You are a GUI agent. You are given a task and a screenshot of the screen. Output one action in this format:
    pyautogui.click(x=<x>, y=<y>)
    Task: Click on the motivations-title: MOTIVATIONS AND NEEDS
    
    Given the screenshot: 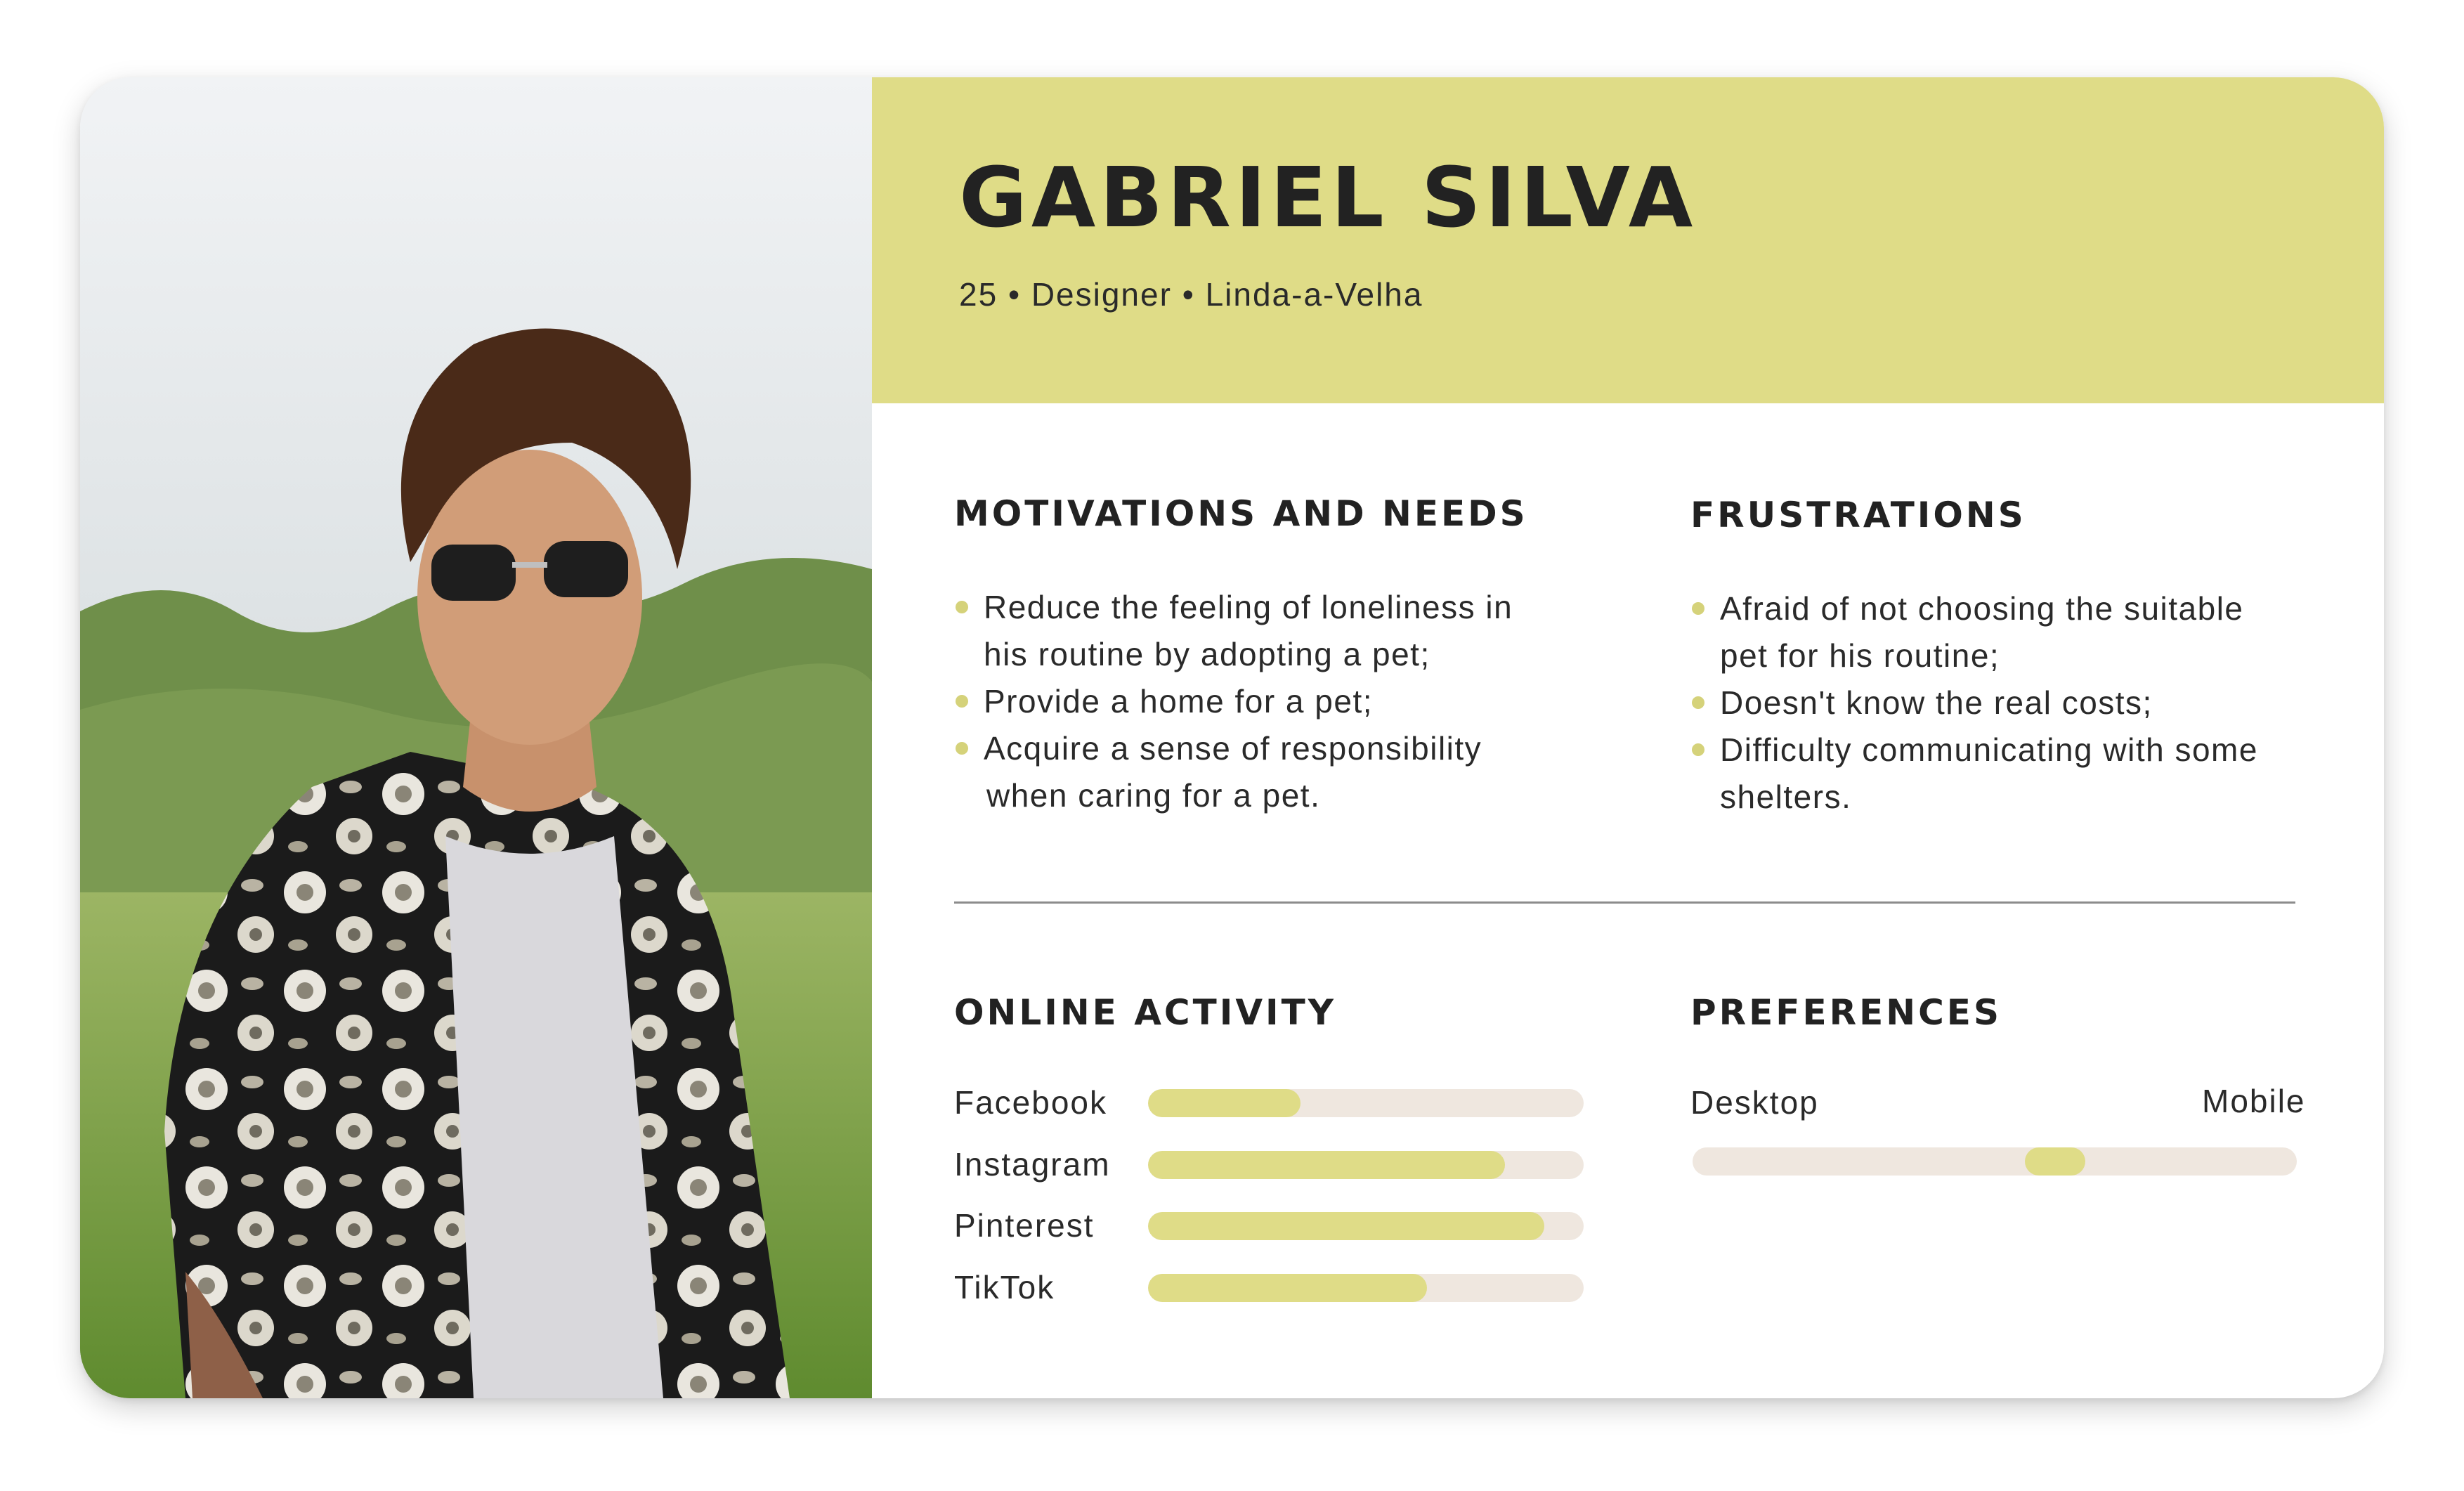 What is the action you would take?
    pyautogui.click(x=1241, y=513)
    